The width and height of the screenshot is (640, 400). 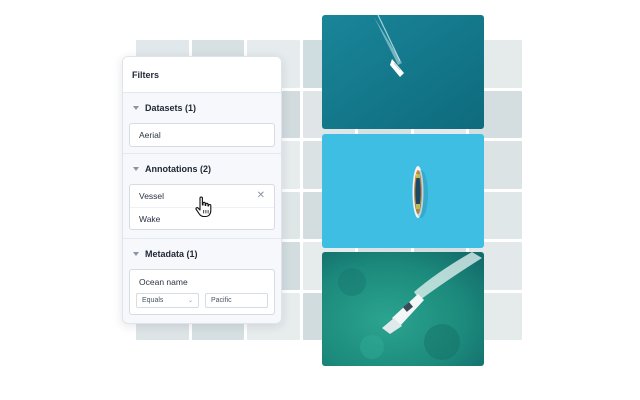 I want to click on dataset-item: Aerial, so click(x=202, y=135).